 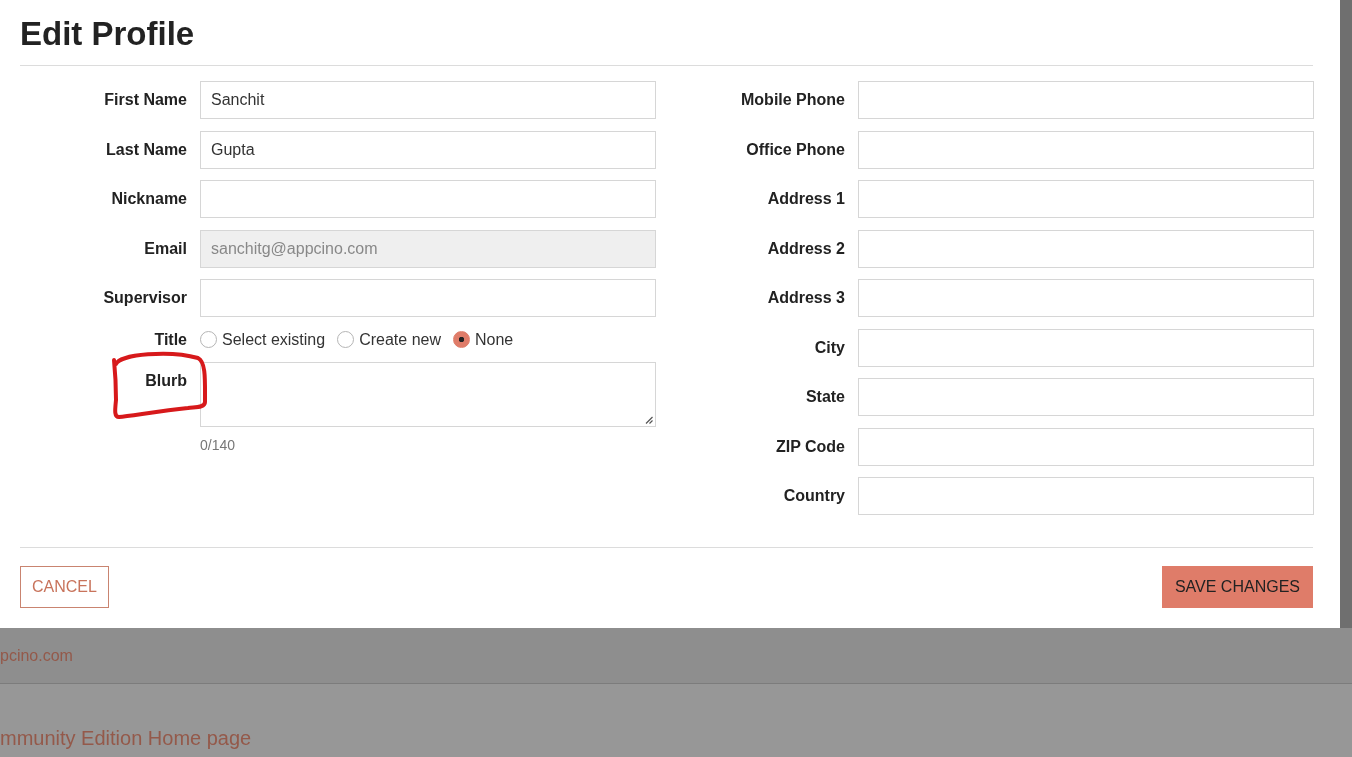 What do you see at coordinates (649, 420) in the screenshot?
I see `resize-handle-icon` at bounding box center [649, 420].